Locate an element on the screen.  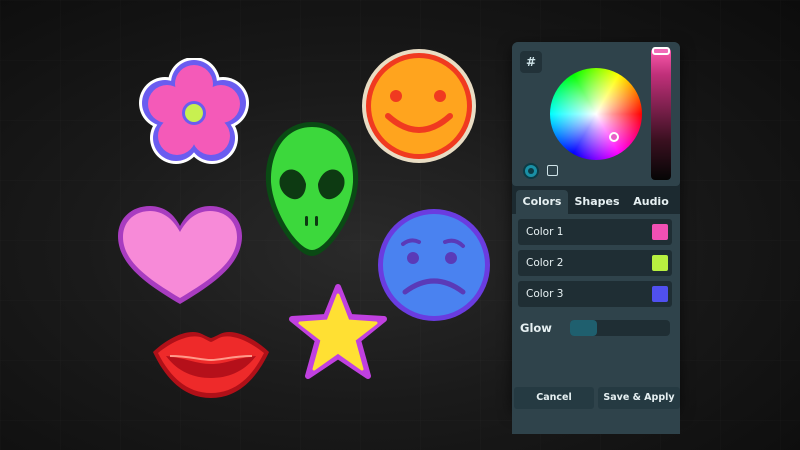
lips-sticker is located at coordinates (211, 364).